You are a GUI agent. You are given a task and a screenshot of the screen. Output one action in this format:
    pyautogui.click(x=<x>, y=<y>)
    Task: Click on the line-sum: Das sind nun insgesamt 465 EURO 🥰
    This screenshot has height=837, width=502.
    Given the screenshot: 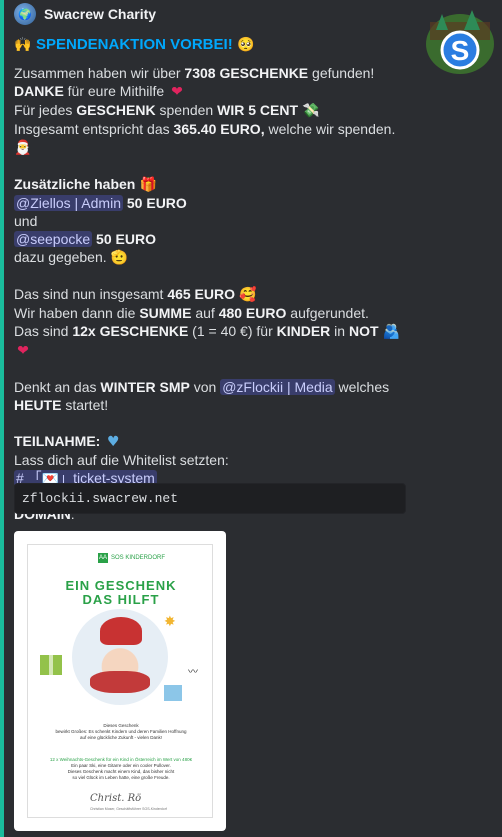 What is the action you would take?
    pyautogui.click(x=135, y=294)
    